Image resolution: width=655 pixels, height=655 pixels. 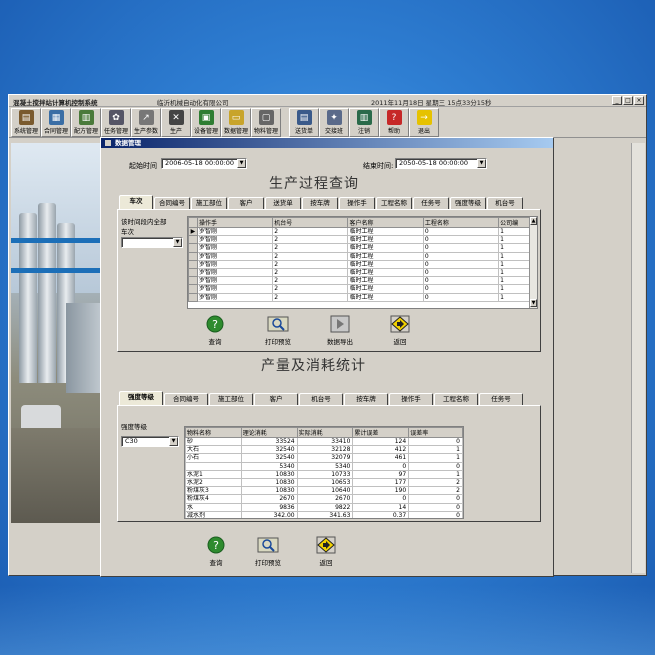 I want to click on table-cell: 10640, so click(x=325, y=491).